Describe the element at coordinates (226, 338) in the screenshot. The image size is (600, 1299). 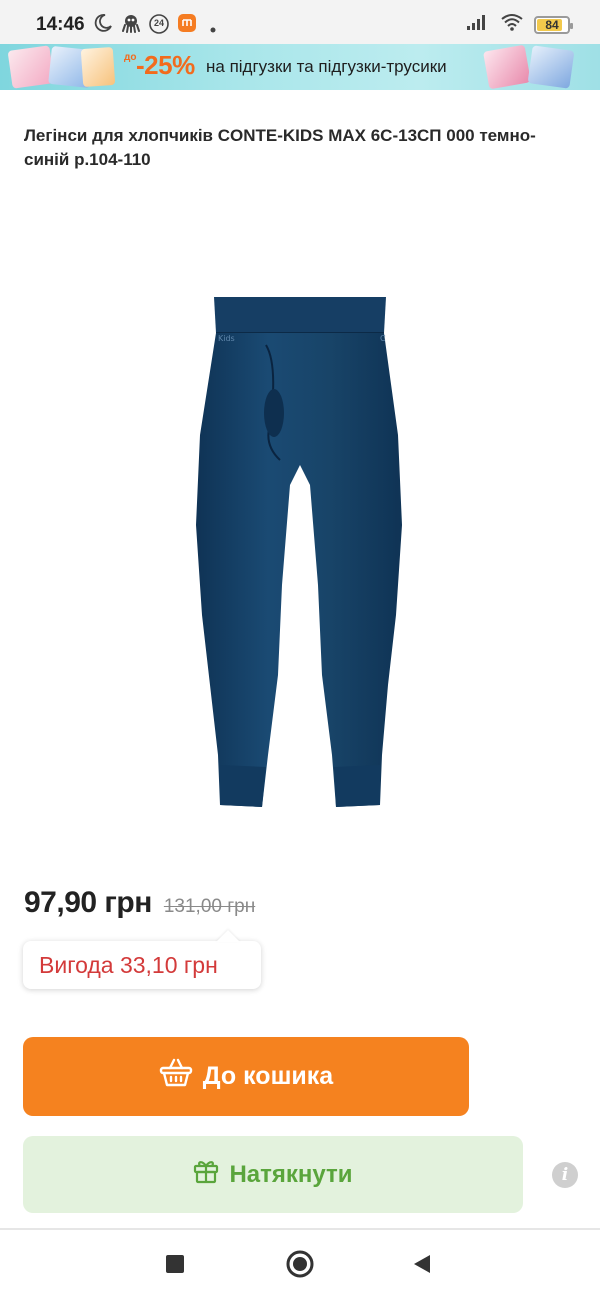
I see `svg-text: Kids` at that location.